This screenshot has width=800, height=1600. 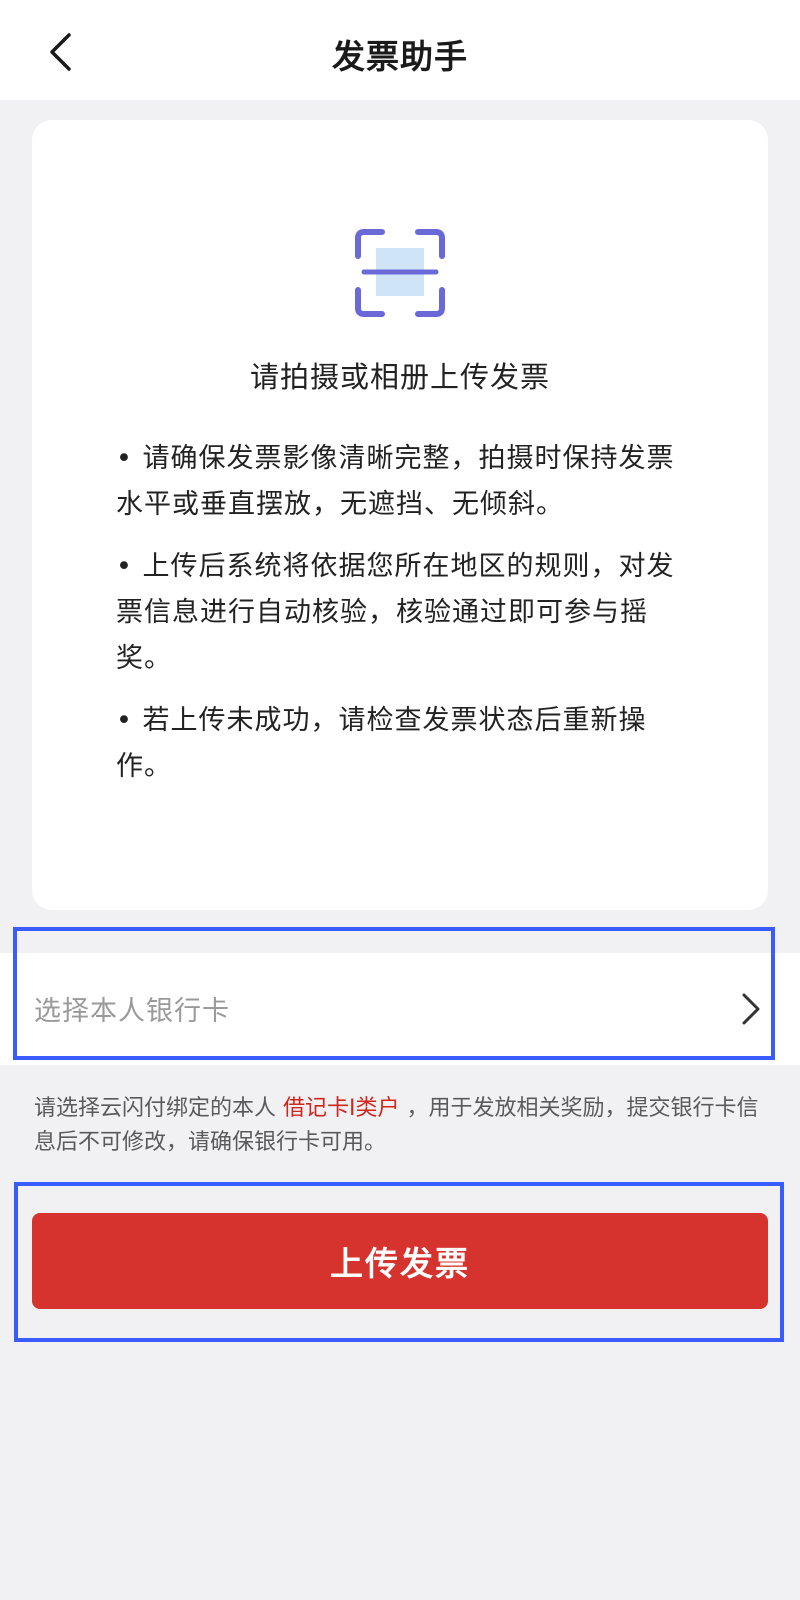 What do you see at coordinates (400, 273) in the screenshot?
I see `scan-icon` at bounding box center [400, 273].